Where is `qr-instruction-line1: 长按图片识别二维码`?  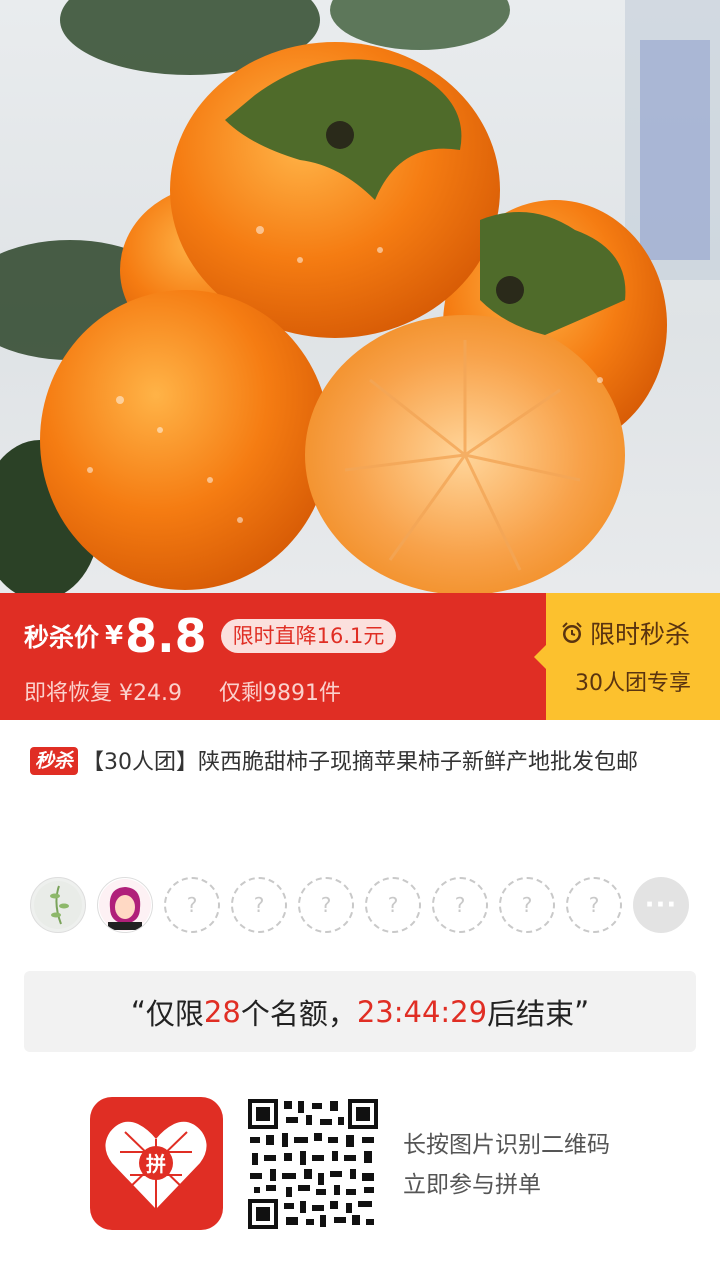
qr-instruction-line1: 长按图片识别二维码 is located at coordinates (506, 1145).